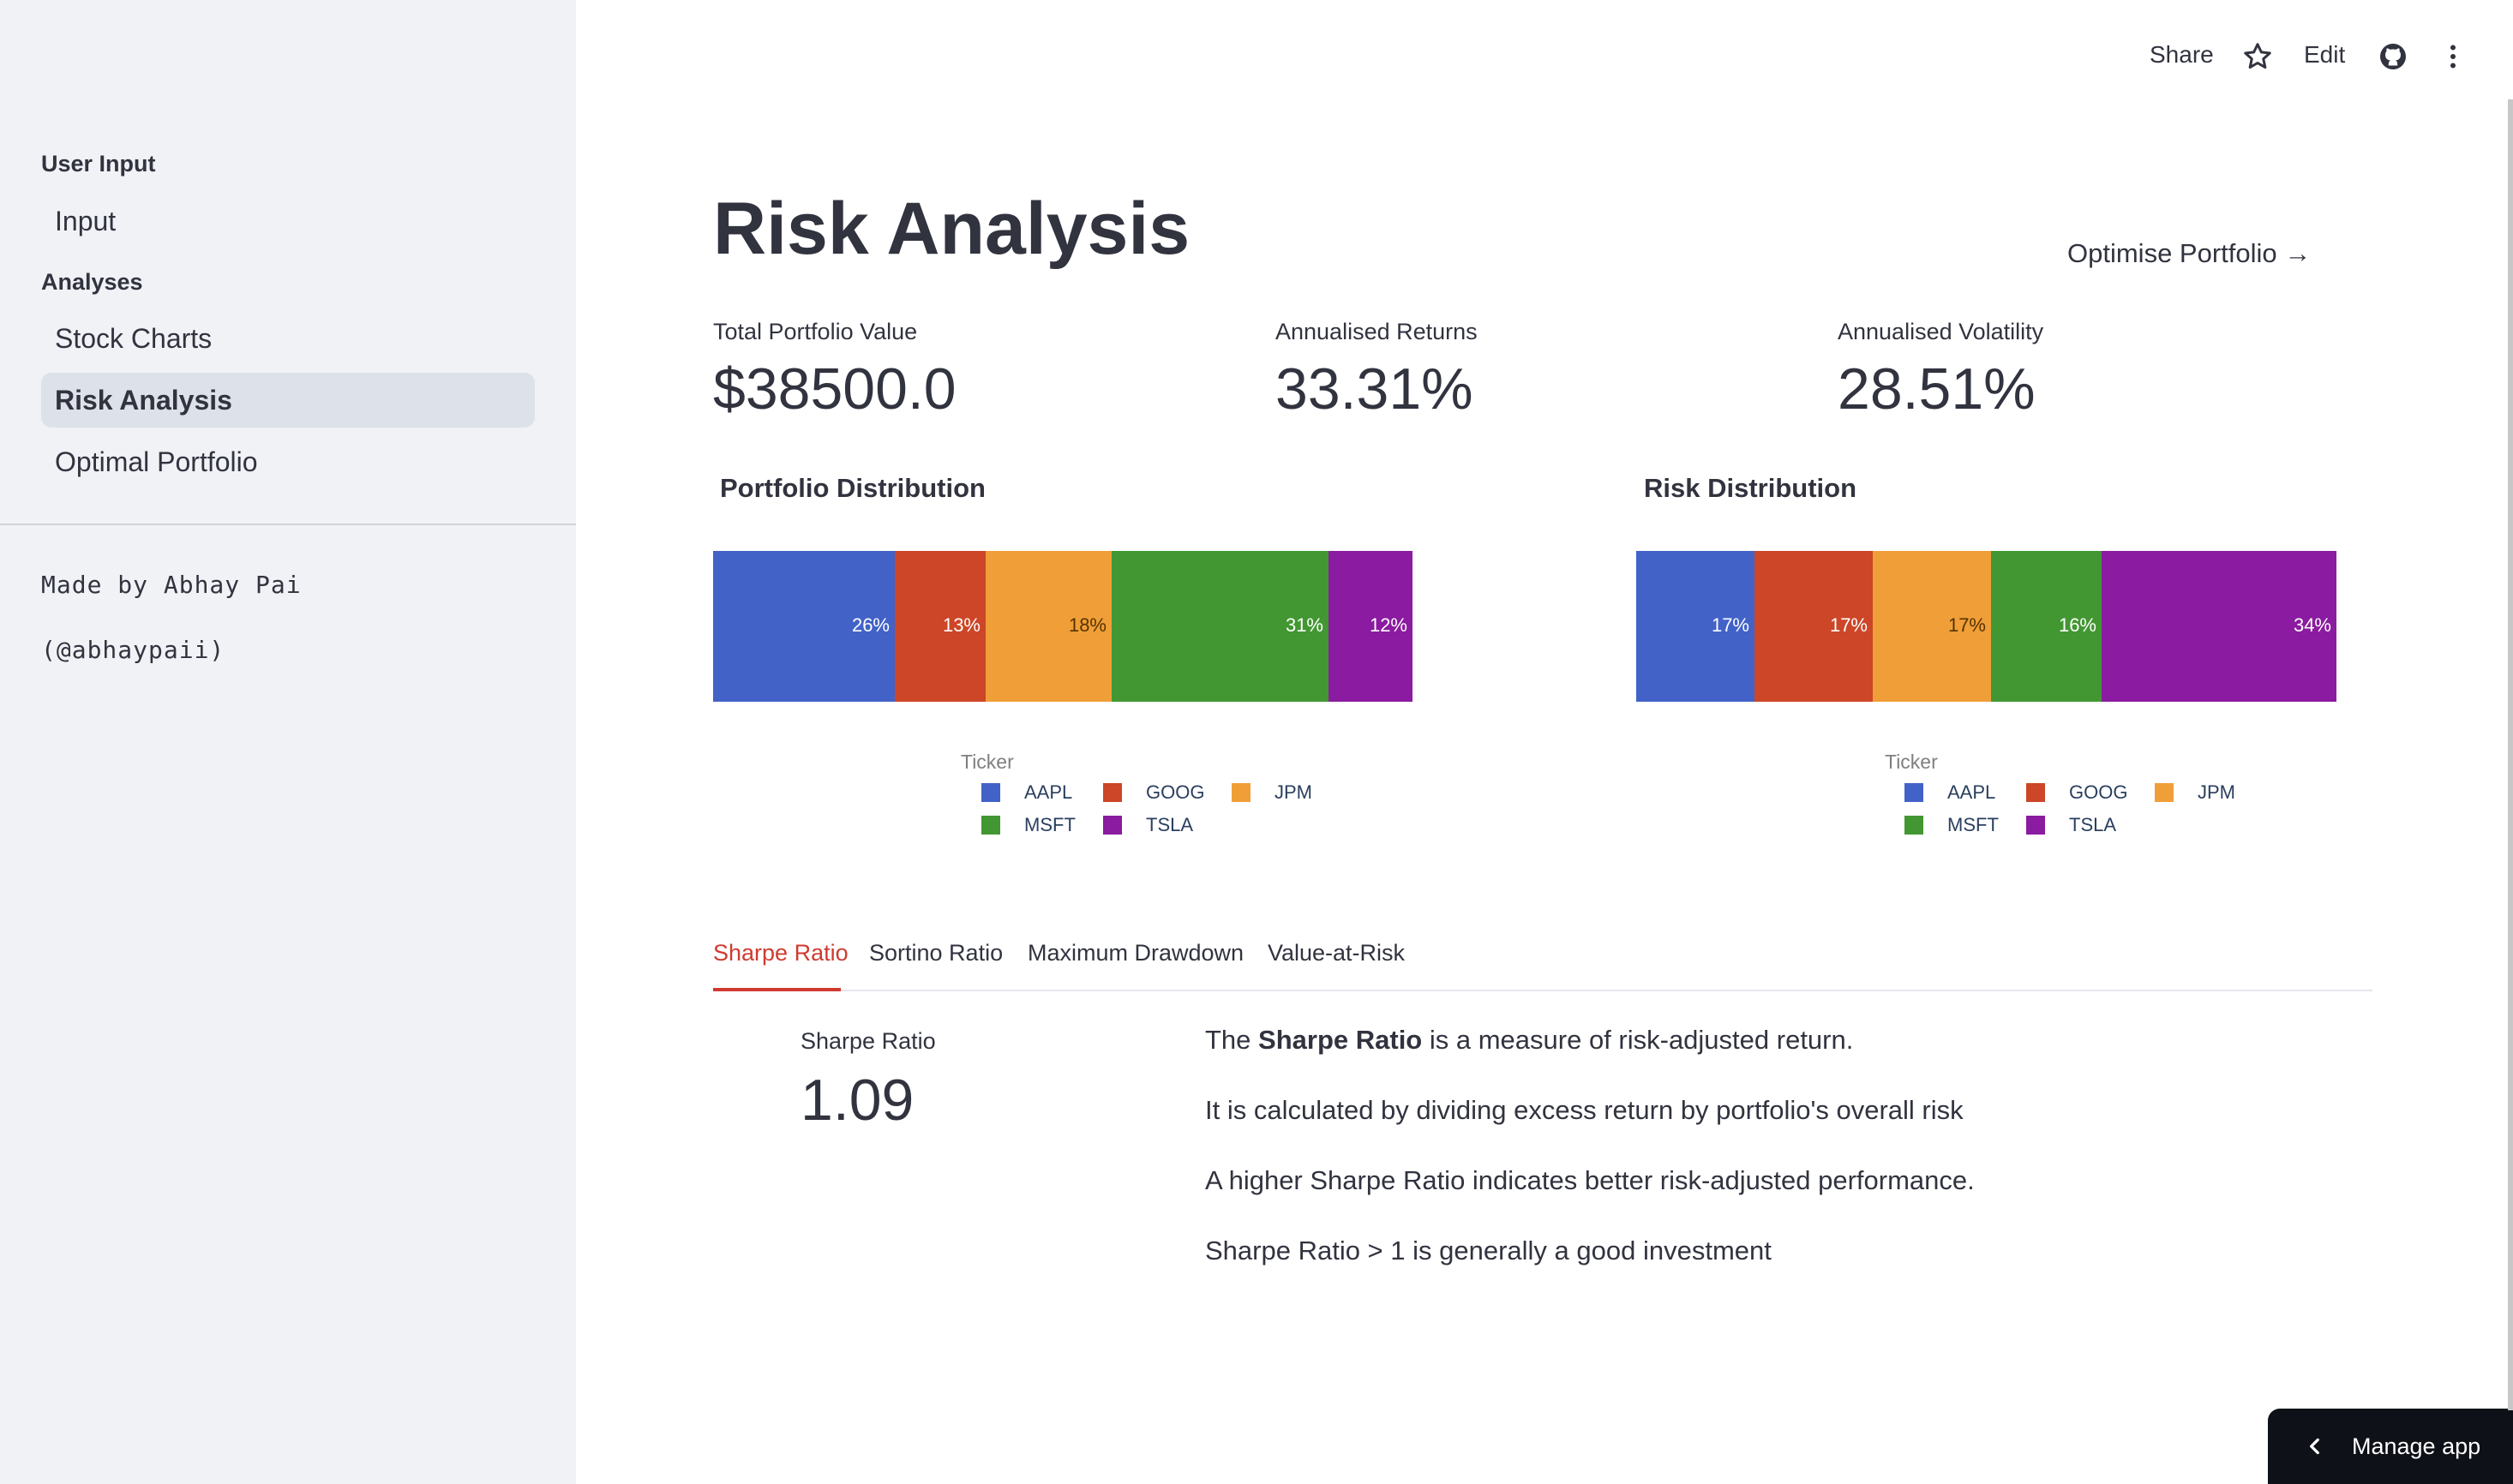  I want to click on bar-segment-msft: 31%, so click(1220, 626).